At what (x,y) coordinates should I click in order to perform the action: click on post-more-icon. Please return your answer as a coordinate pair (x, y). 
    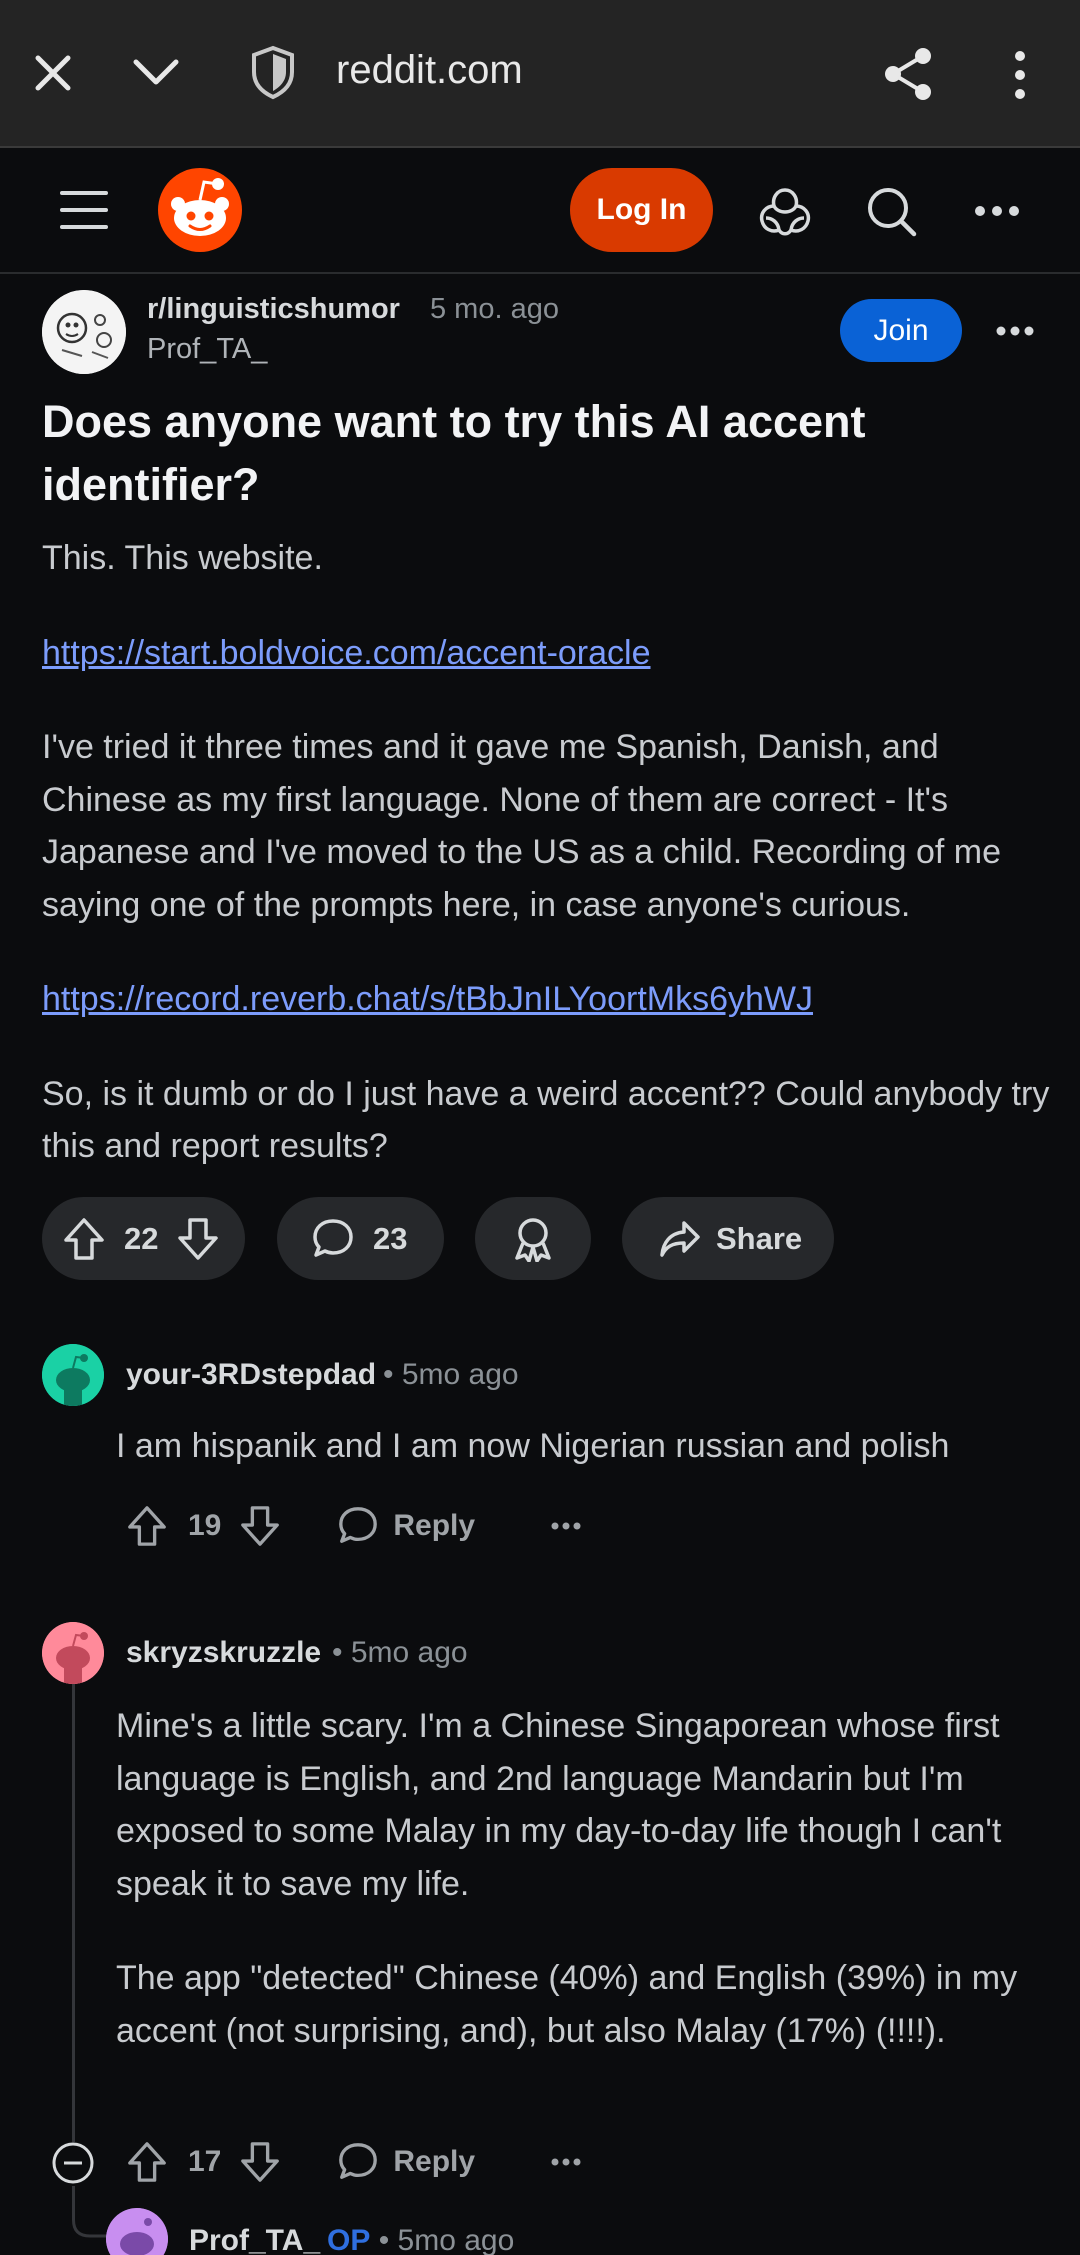
    Looking at the image, I should click on (1015, 331).